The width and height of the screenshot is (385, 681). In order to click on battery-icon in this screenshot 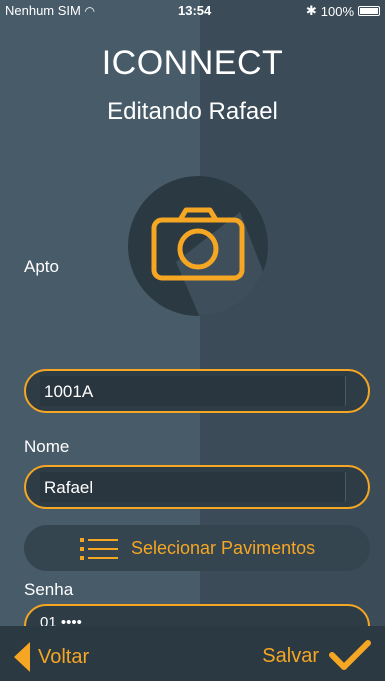, I will do `click(369, 11)`.